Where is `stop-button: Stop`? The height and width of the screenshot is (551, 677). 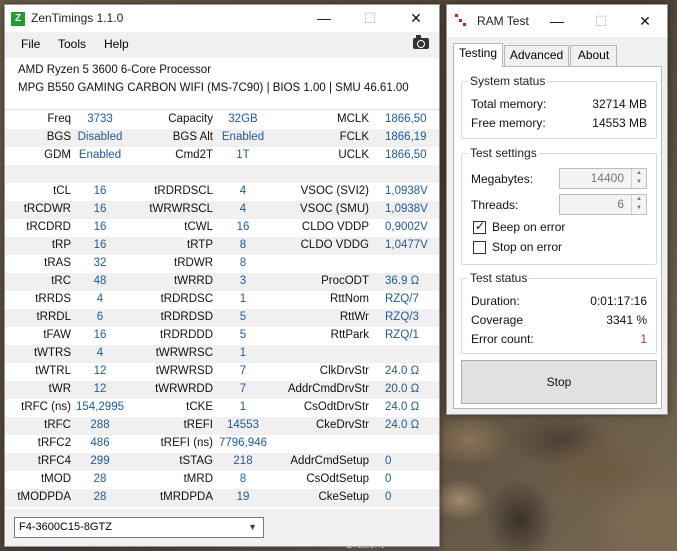
stop-button: Stop is located at coordinates (559, 382).